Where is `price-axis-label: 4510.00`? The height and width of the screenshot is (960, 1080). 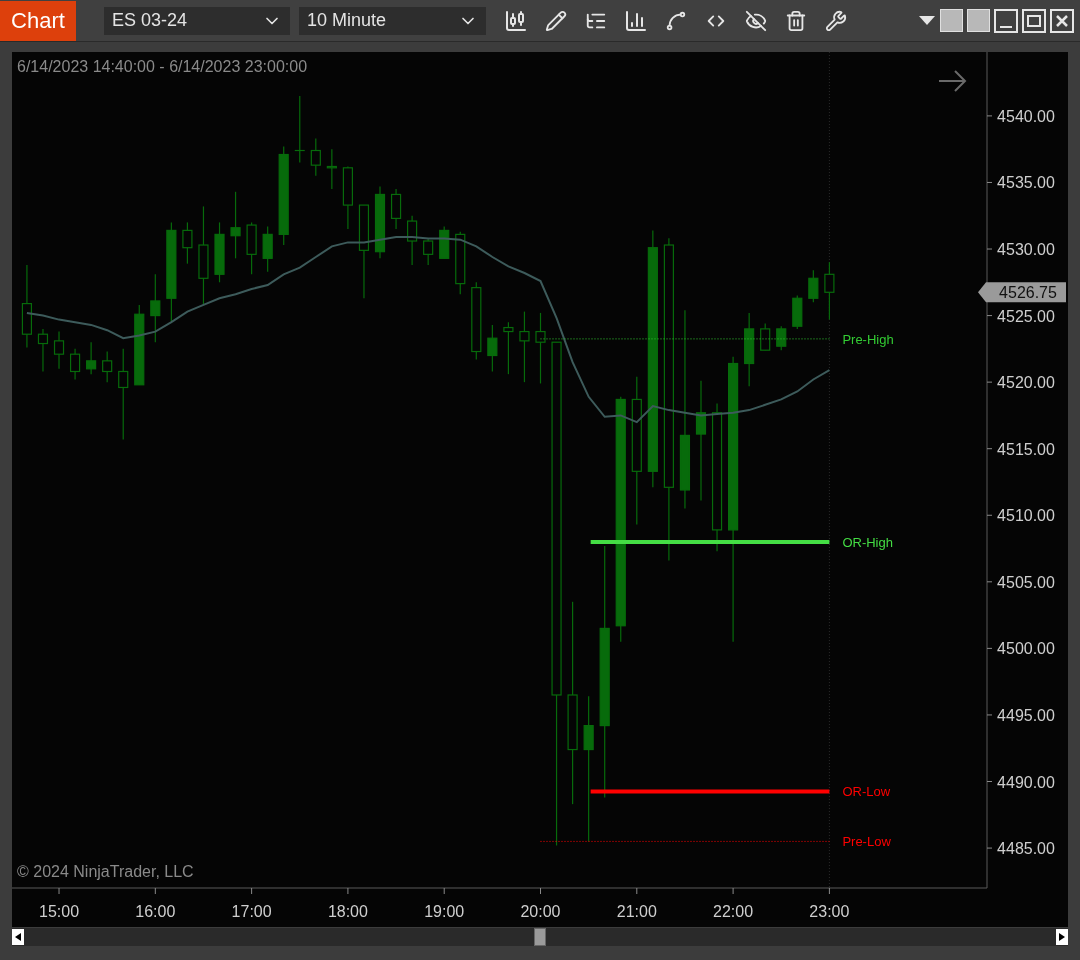 price-axis-label: 4510.00 is located at coordinates (1026, 516).